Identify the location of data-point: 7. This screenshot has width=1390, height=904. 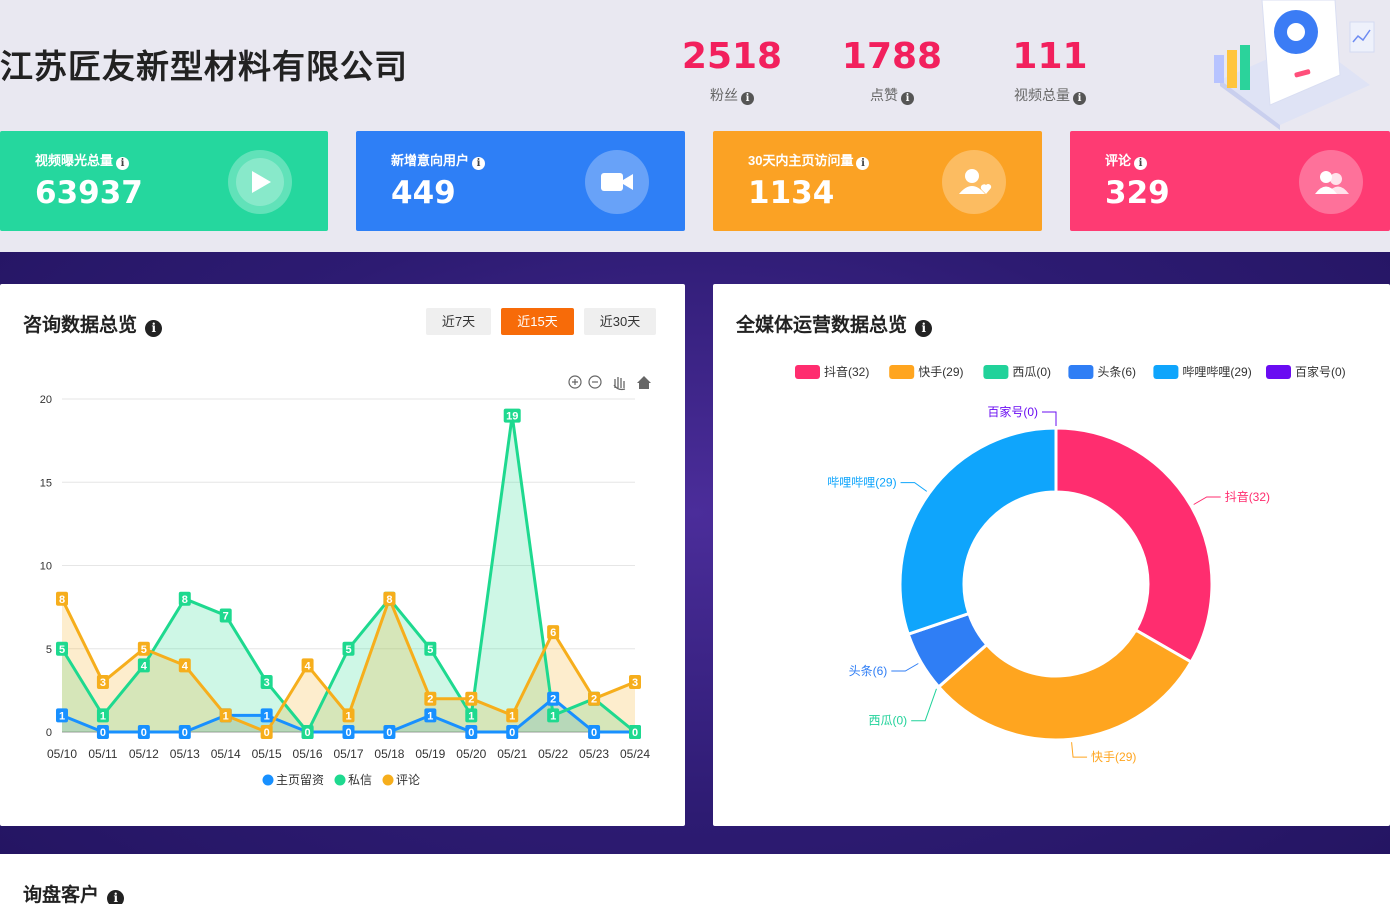
(225, 615).